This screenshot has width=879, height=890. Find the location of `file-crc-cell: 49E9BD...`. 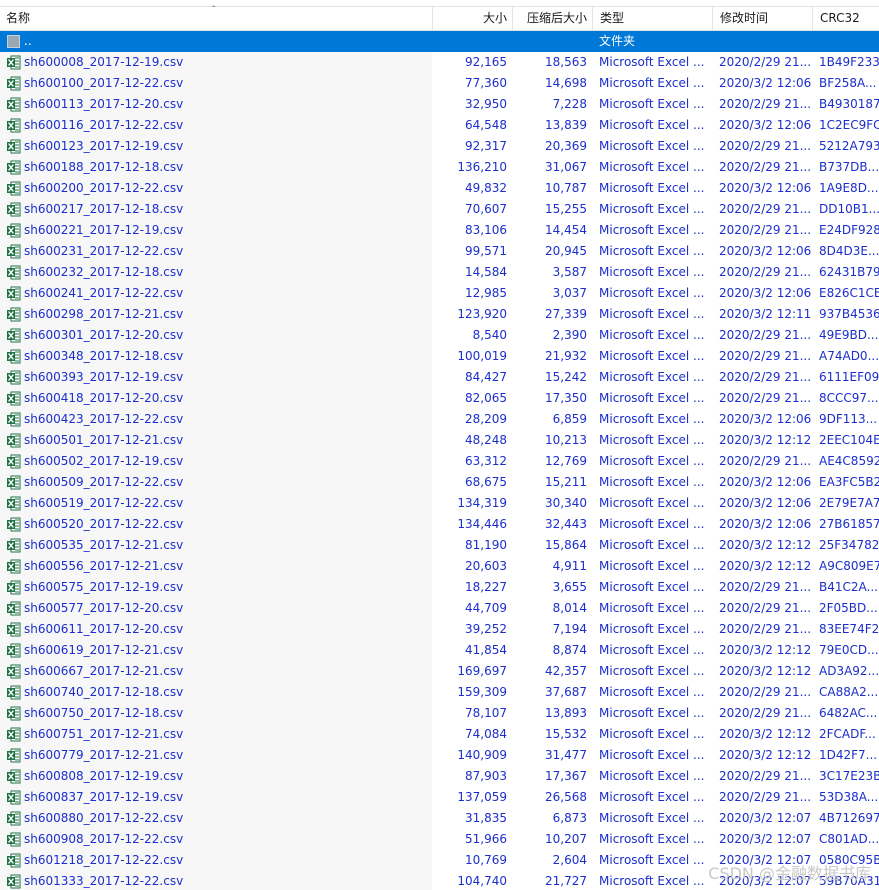

file-crc-cell: 49E9BD... is located at coordinates (849, 335).